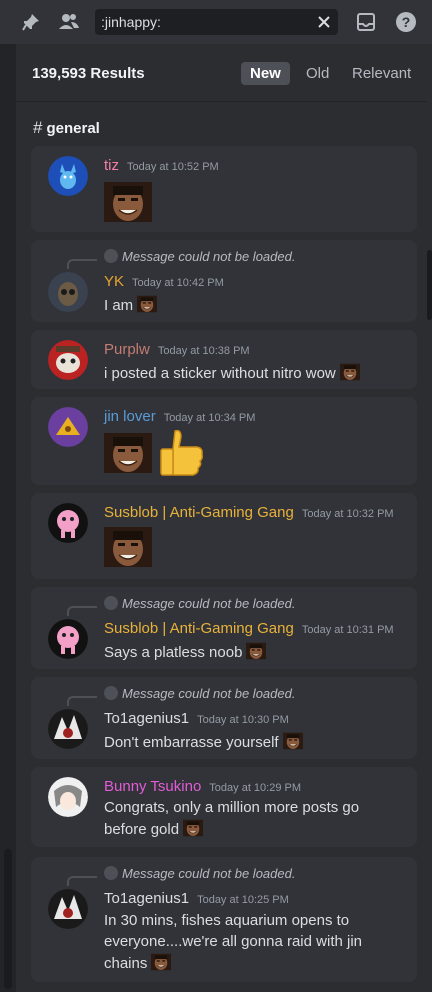  I want to click on message-content: I am, so click(119, 305).